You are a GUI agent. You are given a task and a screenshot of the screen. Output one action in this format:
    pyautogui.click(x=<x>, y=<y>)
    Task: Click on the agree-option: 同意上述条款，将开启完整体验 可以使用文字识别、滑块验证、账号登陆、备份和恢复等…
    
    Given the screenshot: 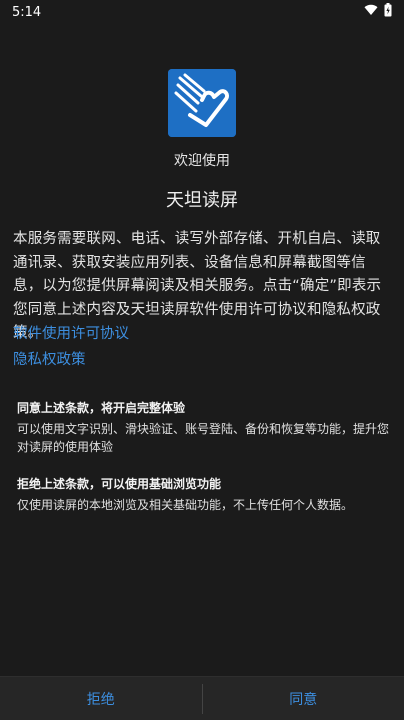 What is the action you would take?
    pyautogui.click(x=203, y=427)
    